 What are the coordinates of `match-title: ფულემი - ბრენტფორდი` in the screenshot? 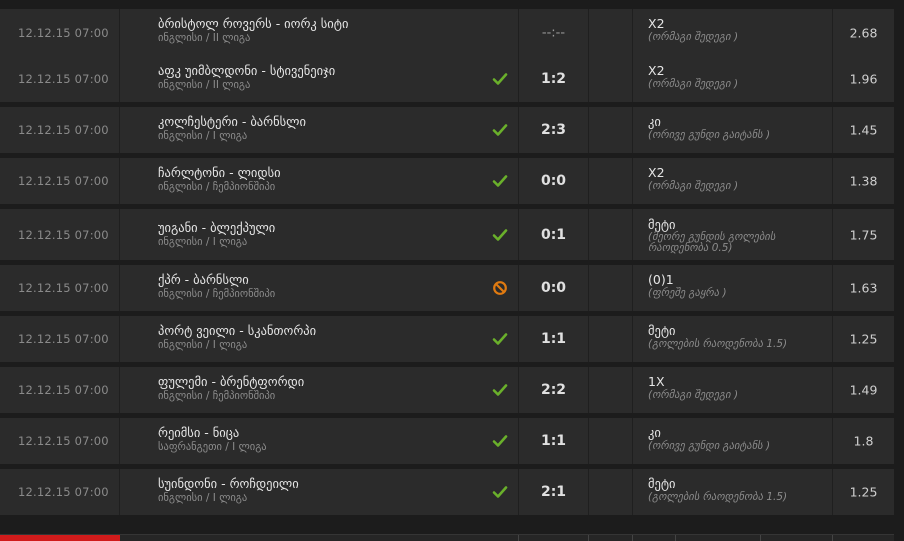 It's located at (231, 381).